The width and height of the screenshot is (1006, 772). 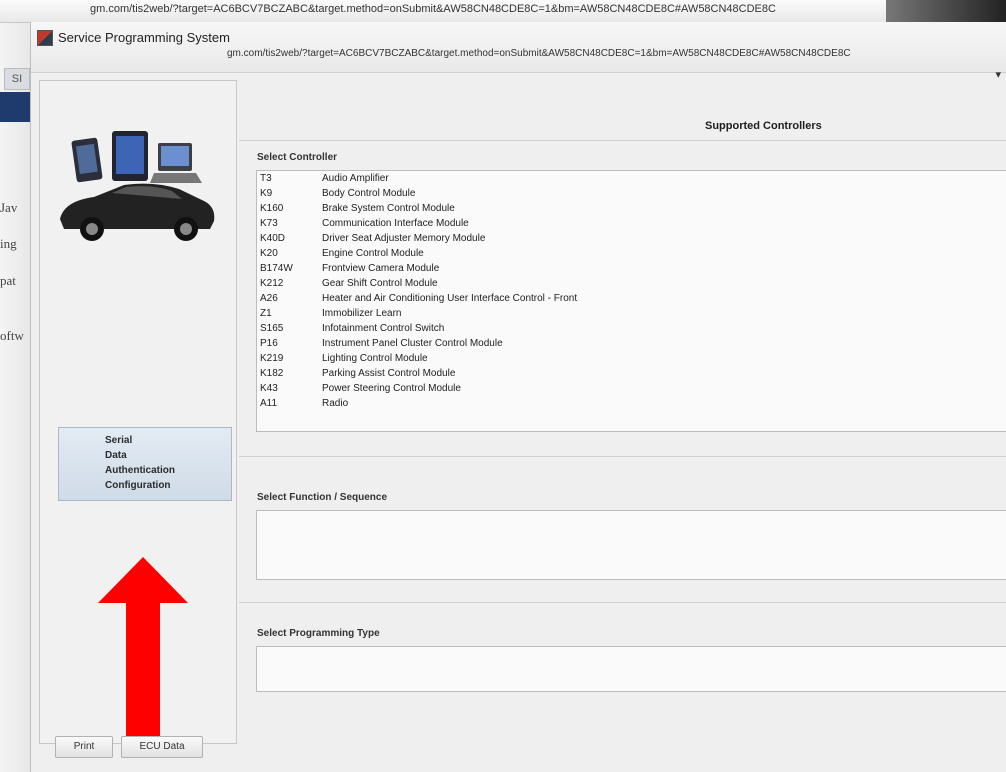 I want to click on menu-item-authentication: Authentication, so click(x=168, y=470).